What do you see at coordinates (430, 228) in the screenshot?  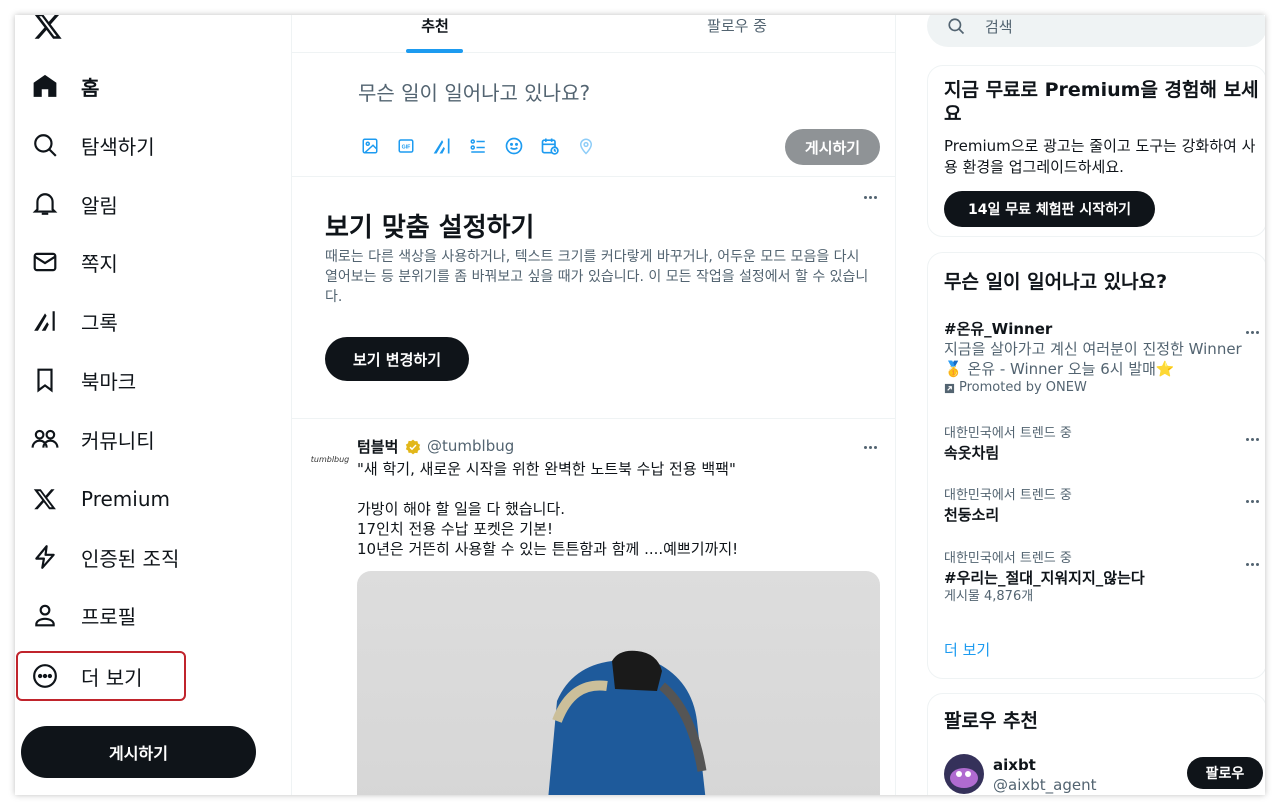 I see `display-card-title: 보기 맞춤 설정하기` at bounding box center [430, 228].